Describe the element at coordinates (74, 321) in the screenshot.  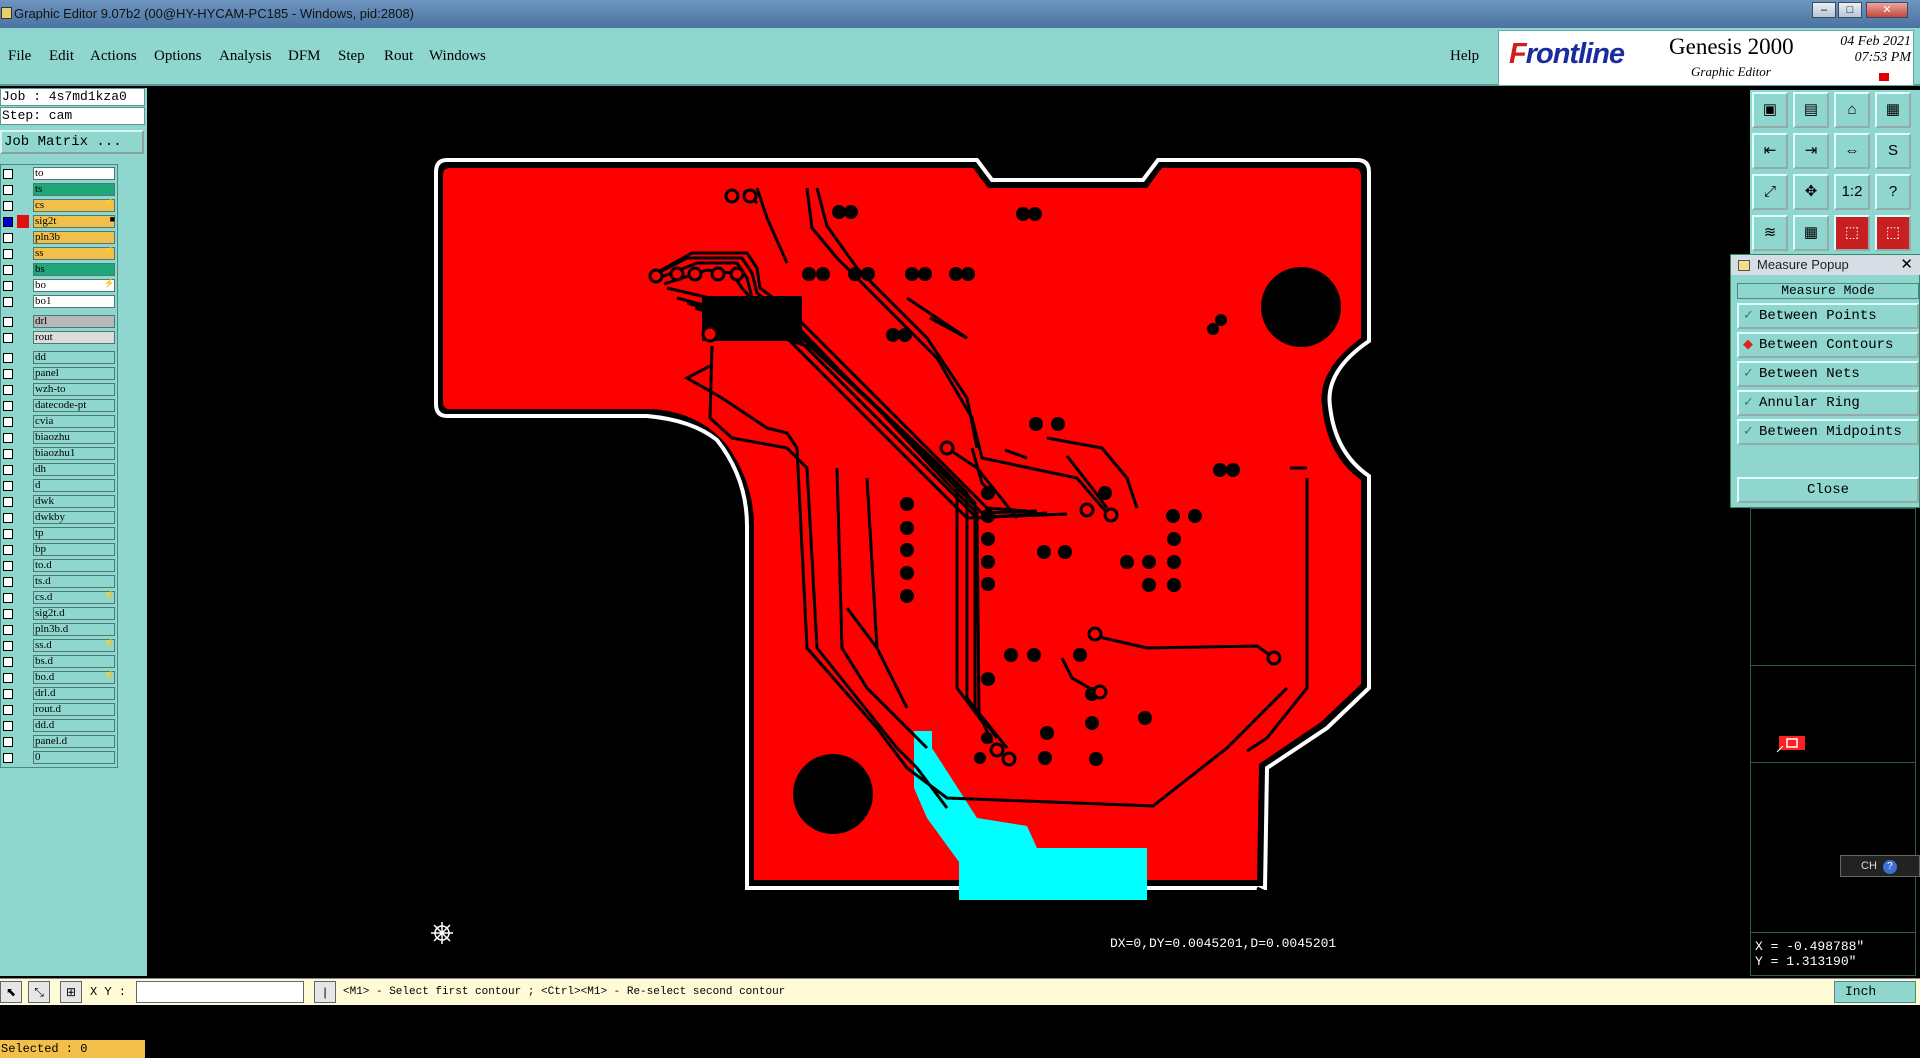
I see `layer-name: drl` at that location.